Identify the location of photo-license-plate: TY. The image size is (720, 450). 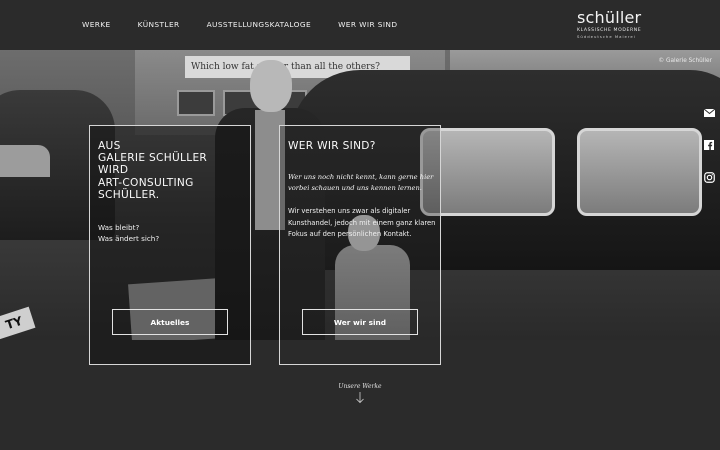
(18, 323).